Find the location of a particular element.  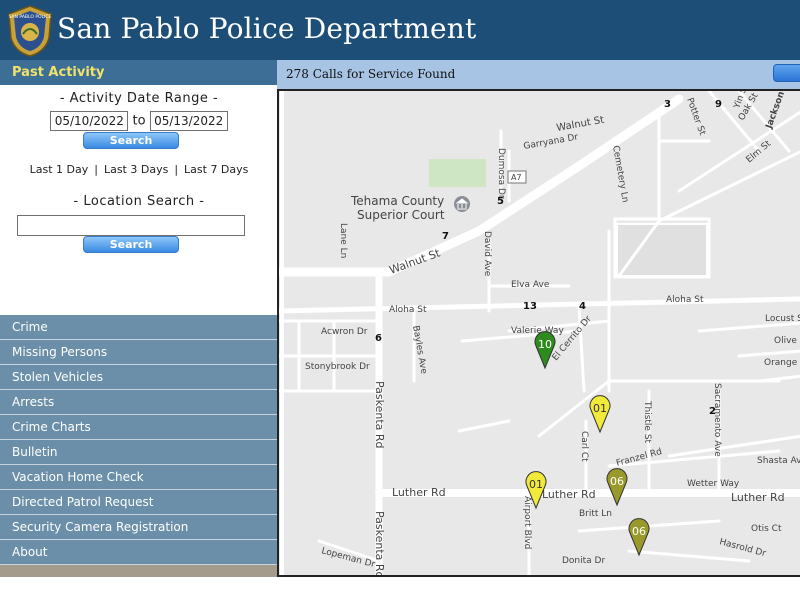

call-count-label: 9 is located at coordinates (718, 104).